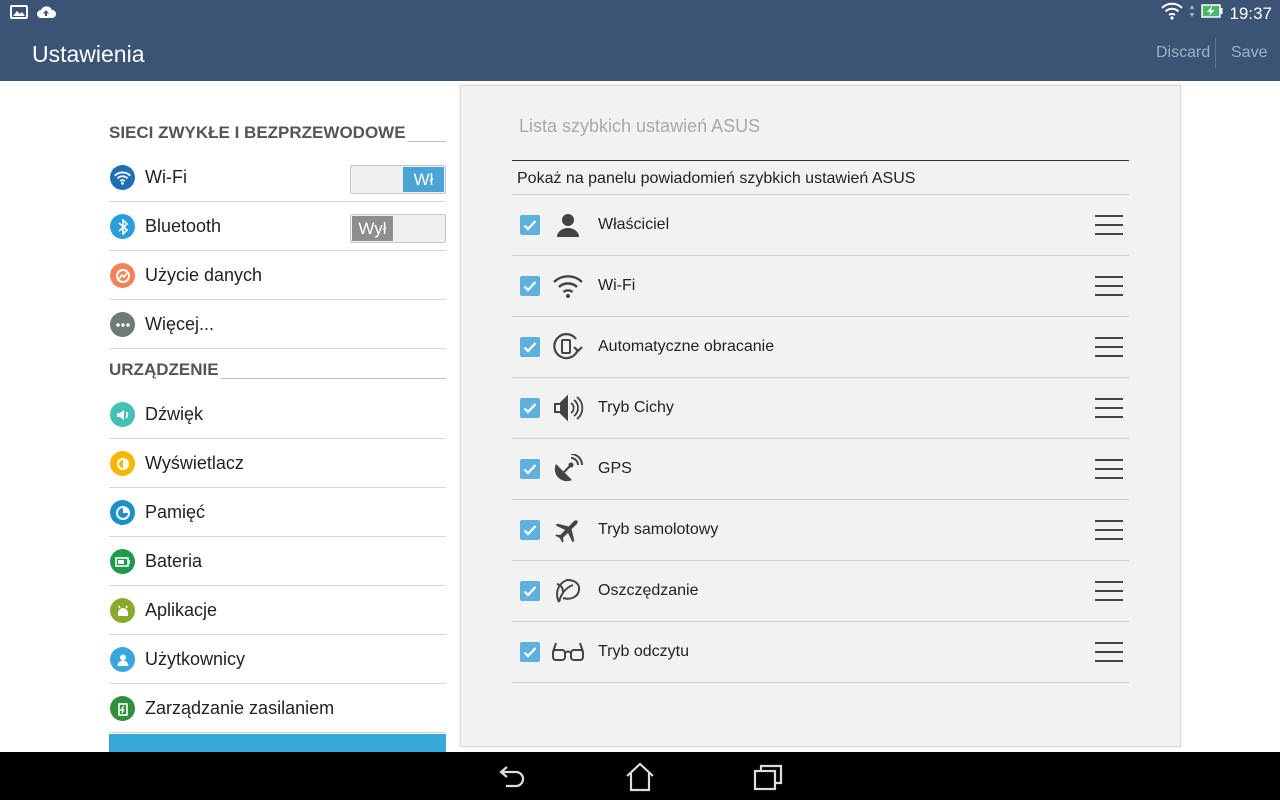 The image size is (1280, 800). I want to click on settings-item-label: Bateria, so click(174, 561).